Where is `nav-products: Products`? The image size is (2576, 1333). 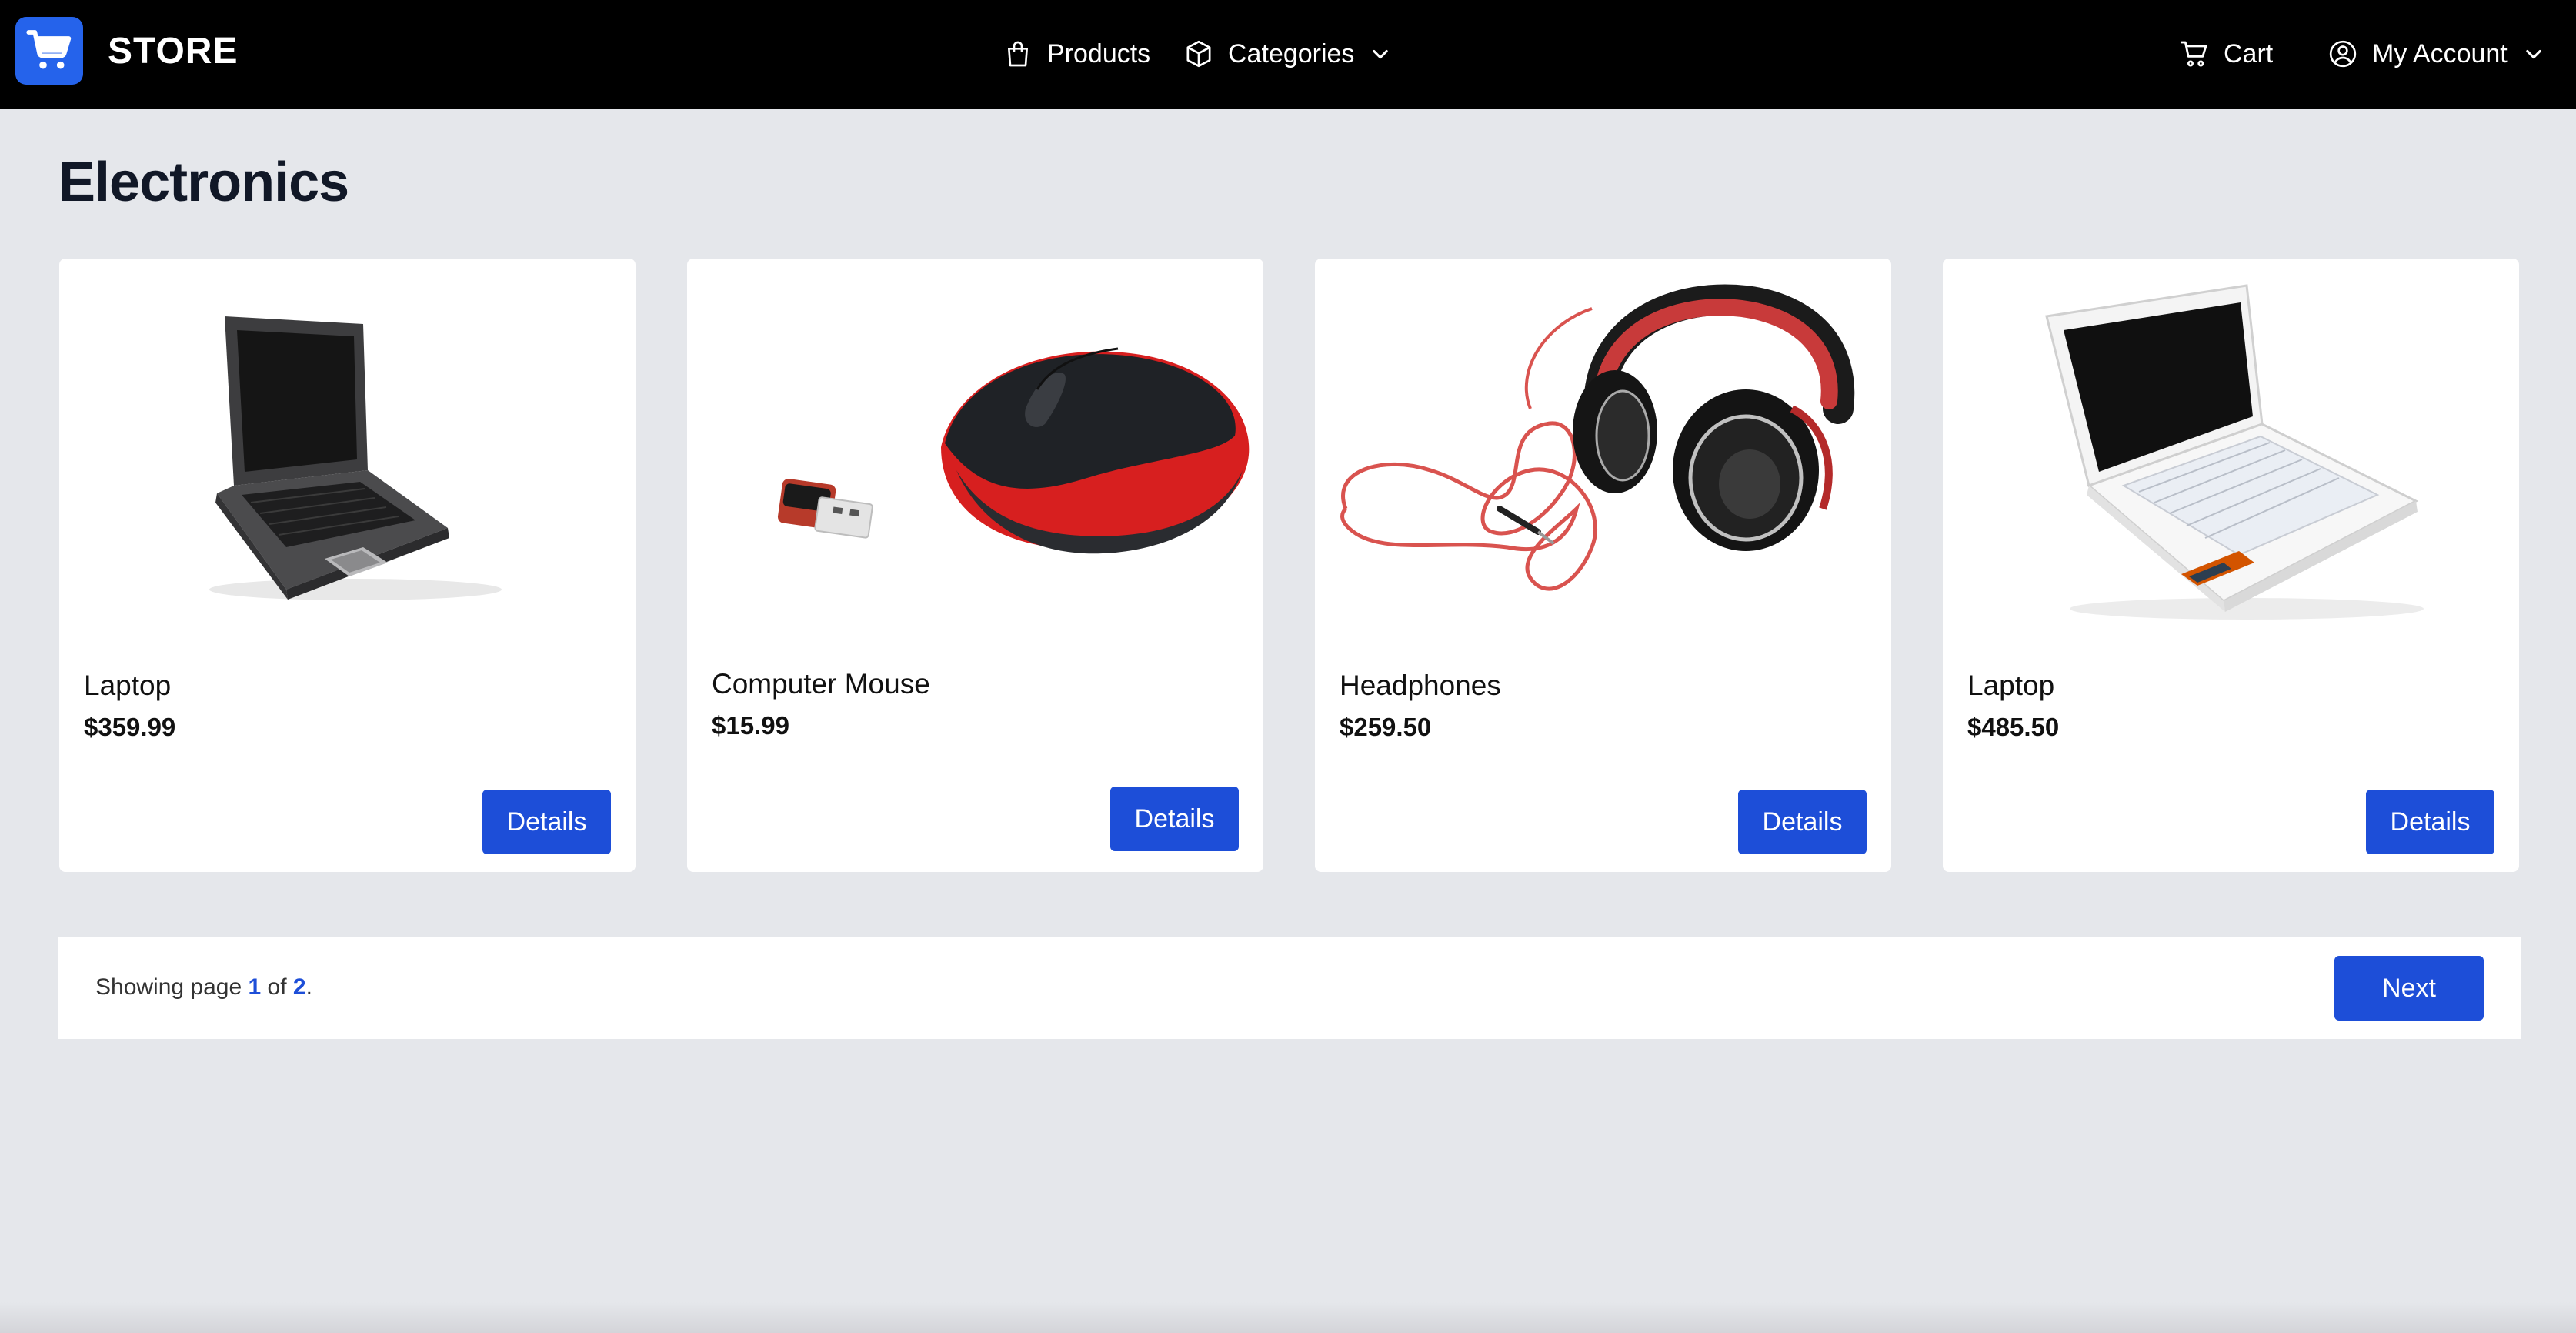 nav-products: Products is located at coordinates (1077, 54).